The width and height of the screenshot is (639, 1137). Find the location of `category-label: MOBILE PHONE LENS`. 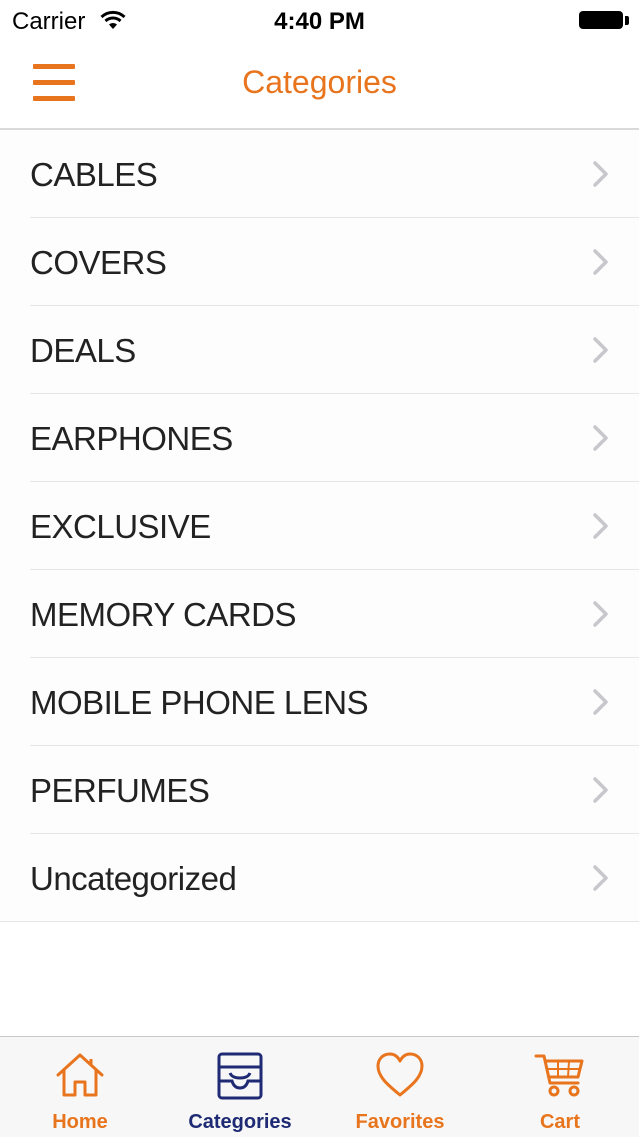

category-label: MOBILE PHONE LENS is located at coordinates (199, 702).